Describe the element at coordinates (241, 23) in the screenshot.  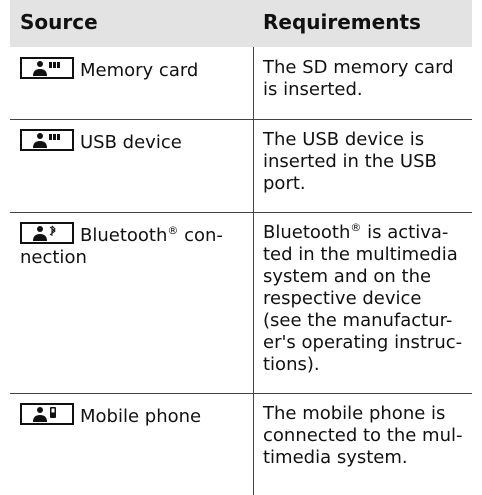
I see `table-header: Source Requirements` at that location.